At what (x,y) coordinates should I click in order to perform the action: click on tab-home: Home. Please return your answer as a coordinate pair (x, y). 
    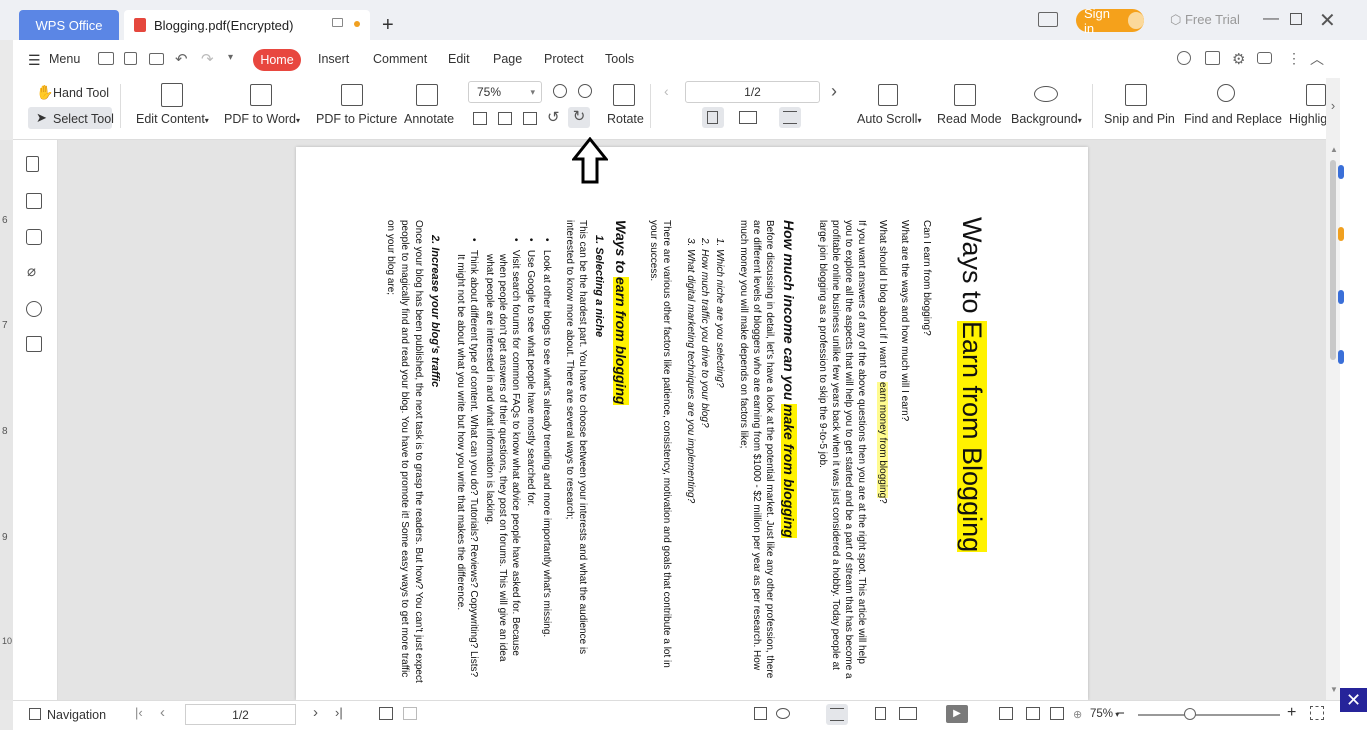
    Looking at the image, I should click on (277, 60).